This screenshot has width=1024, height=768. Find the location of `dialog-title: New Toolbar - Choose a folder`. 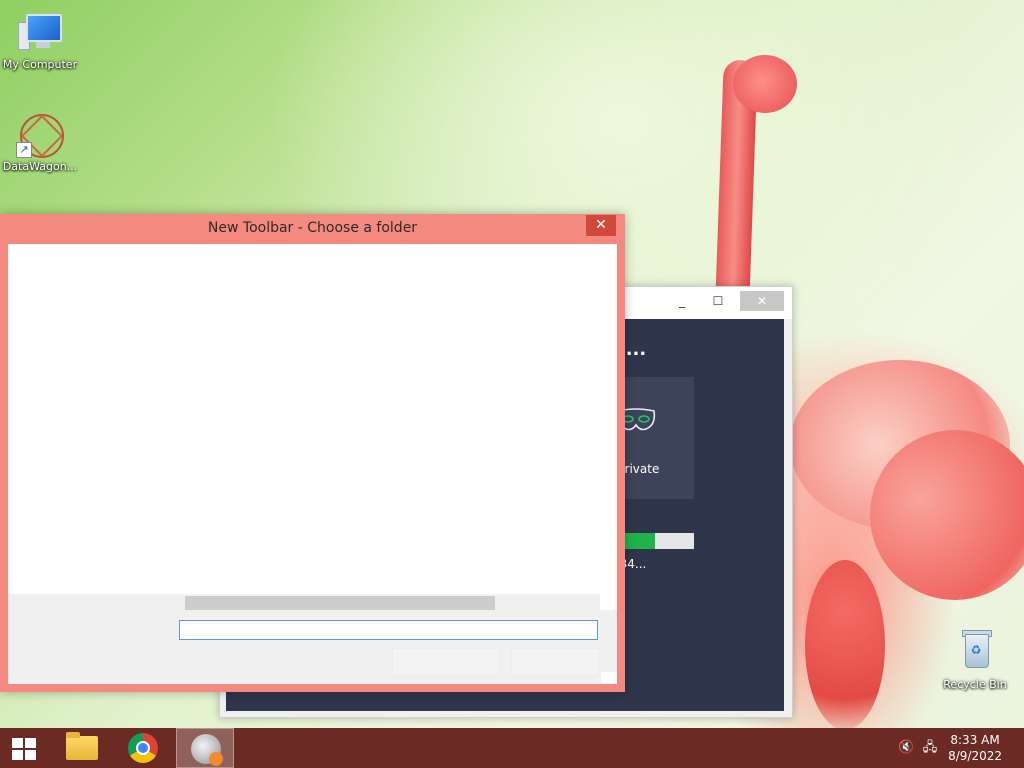

dialog-title: New Toolbar - Choose a folder is located at coordinates (312, 228).